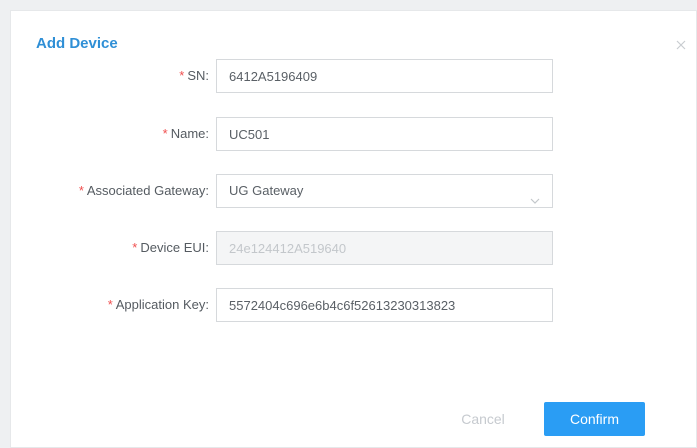  What do you see at coordinates (384, 248) in the screenshot?
I see `device-eui-input` at bounding box center [384, 248].